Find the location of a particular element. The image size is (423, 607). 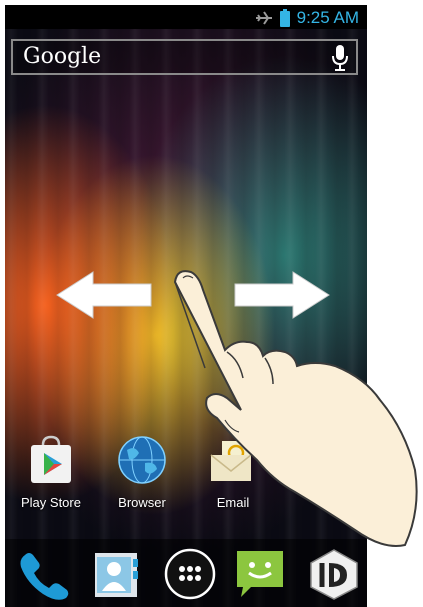

google-logo-text: Google is located at coordinates (62, 56).